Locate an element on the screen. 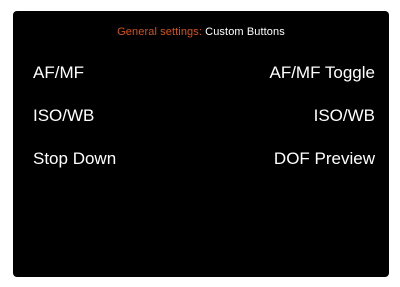 This screenshot has height=287, width=400. setting-row-value: ISO/WB is located at coordinates (344, 115).